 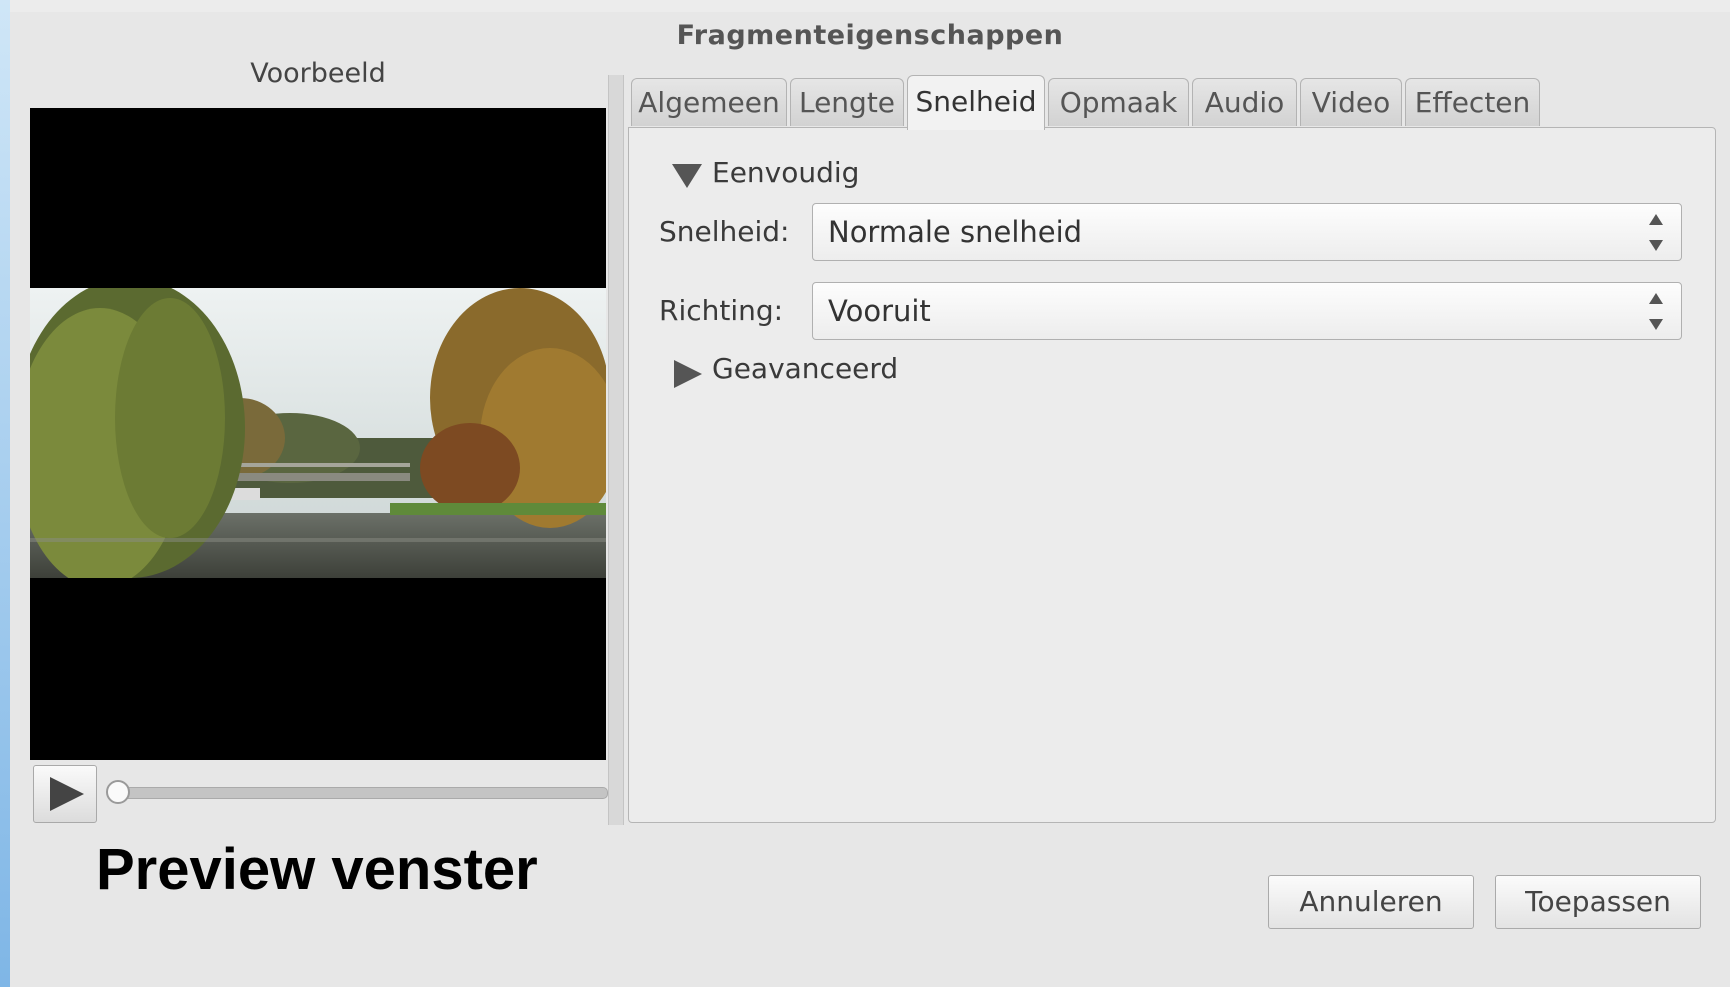 What do you see at coordinates (359, 793) in the screenshot?
I see `seek-bar` at bounding box center [359, 793].